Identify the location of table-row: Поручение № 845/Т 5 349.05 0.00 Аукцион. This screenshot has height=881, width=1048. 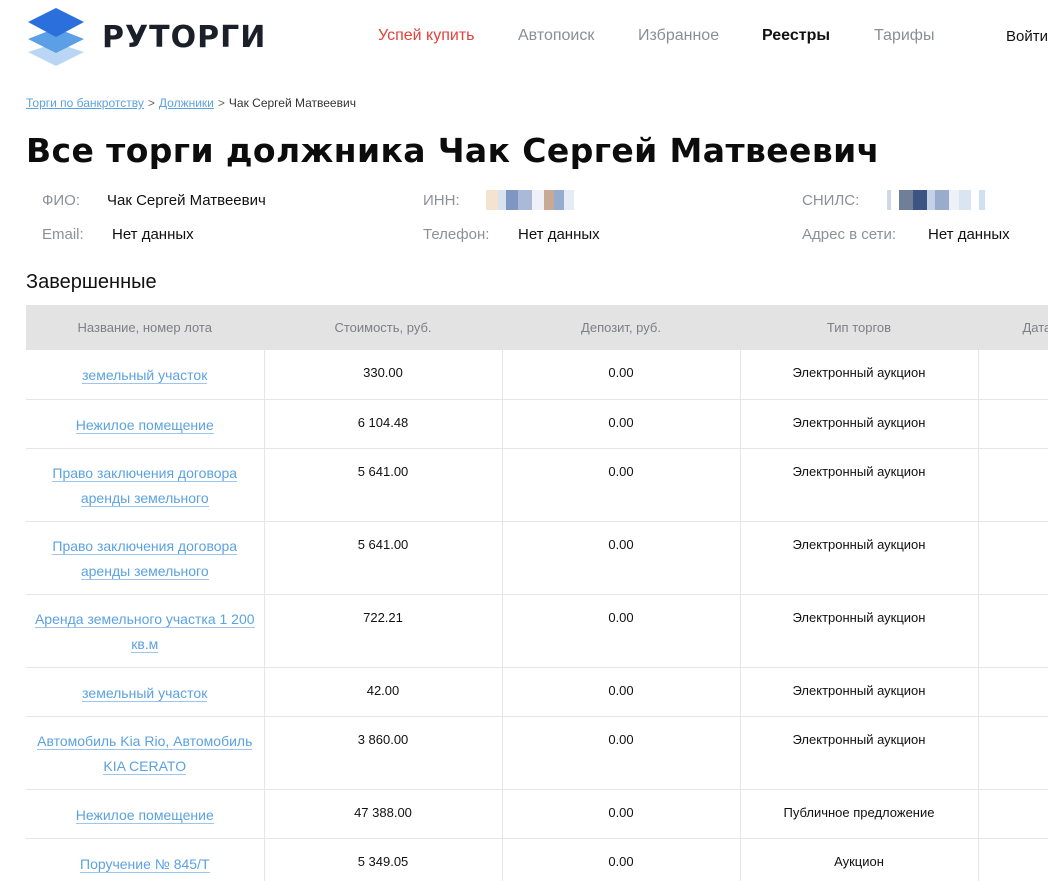
(537, 859).